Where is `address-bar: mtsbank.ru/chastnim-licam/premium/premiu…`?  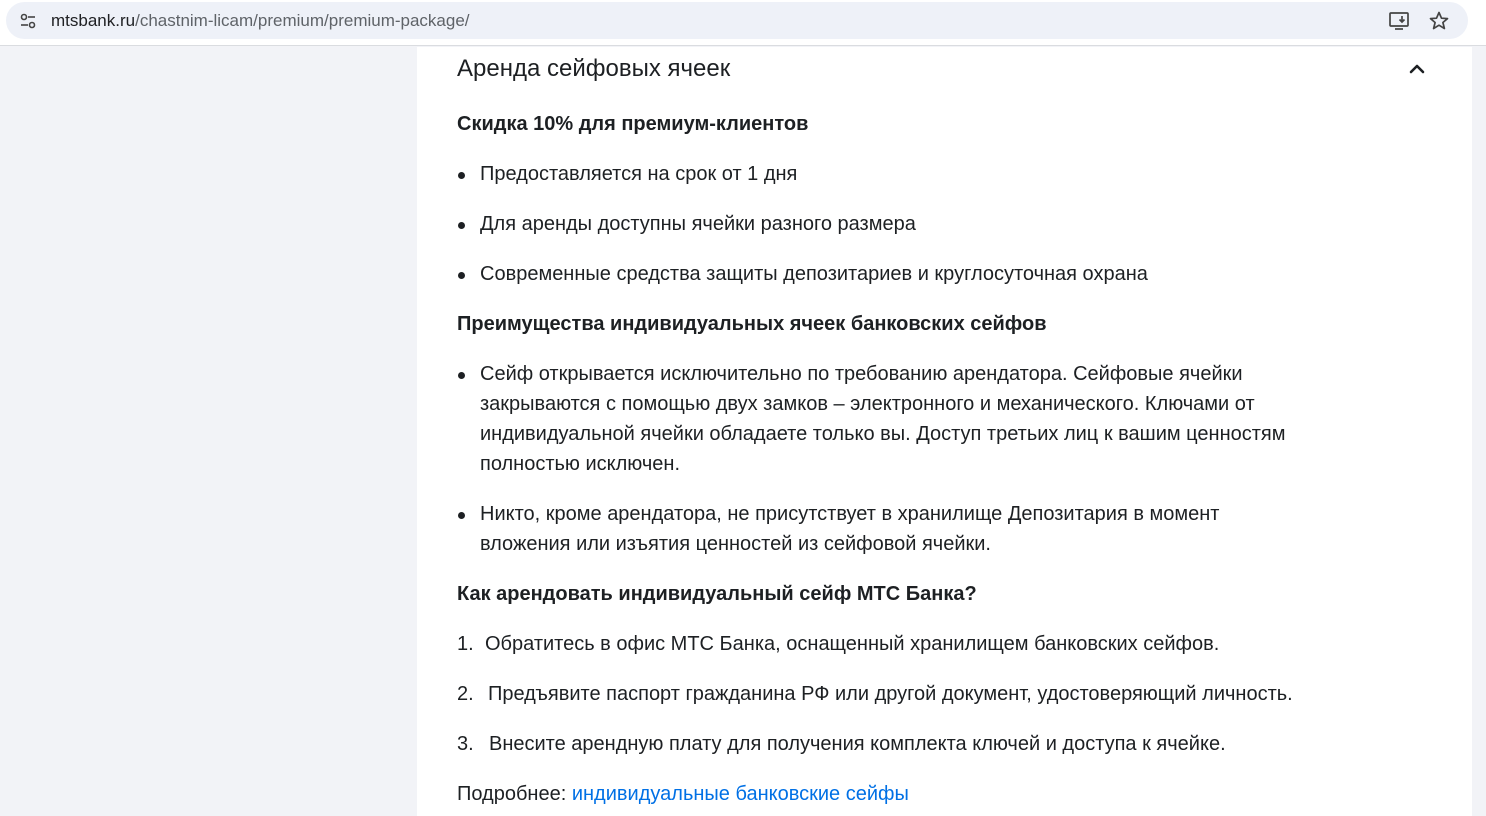
address-bar: mtsbank.ru/chastnim-licam/premium/premiu… is located at coordinates (737, 20).